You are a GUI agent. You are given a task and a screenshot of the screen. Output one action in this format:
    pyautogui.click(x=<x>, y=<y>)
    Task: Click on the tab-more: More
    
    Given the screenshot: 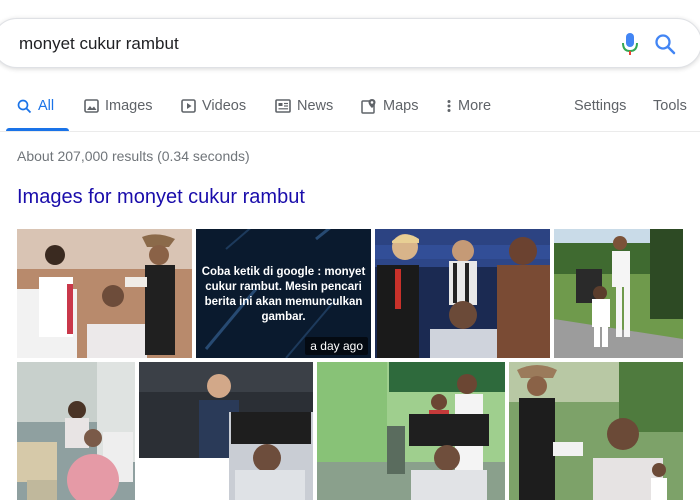 What is the action you would take?
    pyautogui.click(x=468, y=106)
    